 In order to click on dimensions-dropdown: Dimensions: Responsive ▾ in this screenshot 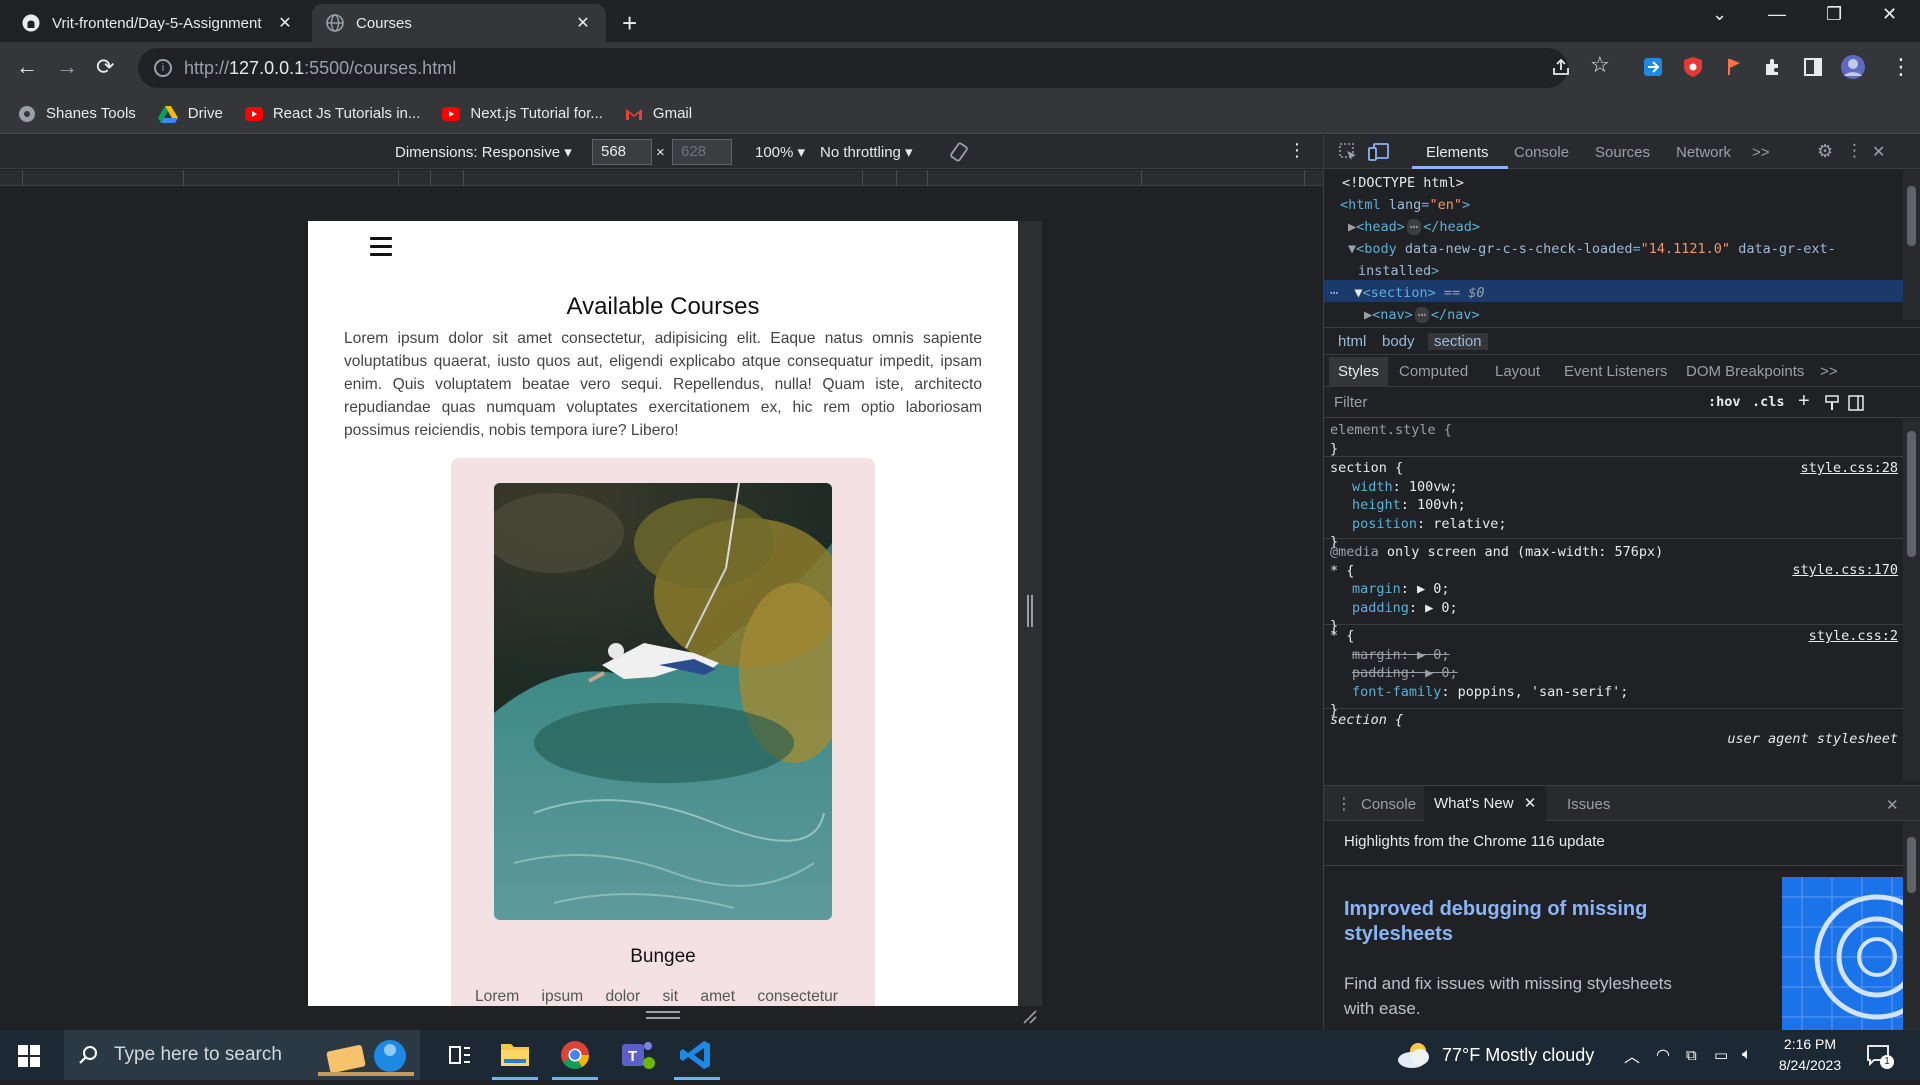, I will do `click(483, 152)`.